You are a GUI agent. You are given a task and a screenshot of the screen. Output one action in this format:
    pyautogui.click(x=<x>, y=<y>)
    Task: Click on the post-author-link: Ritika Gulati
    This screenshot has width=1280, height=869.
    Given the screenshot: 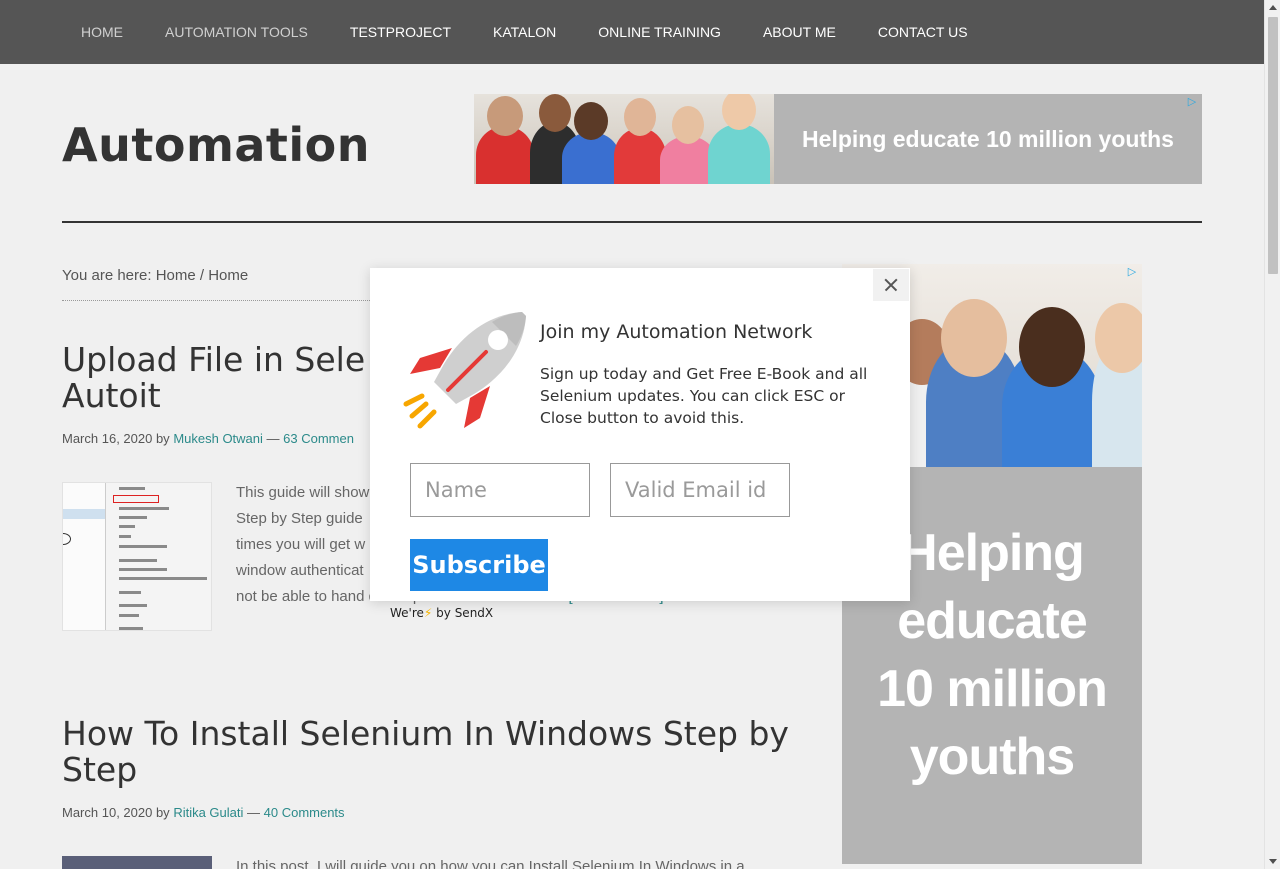 What is the action you would take?
    pyautogui.click(x=208, y=812)
    